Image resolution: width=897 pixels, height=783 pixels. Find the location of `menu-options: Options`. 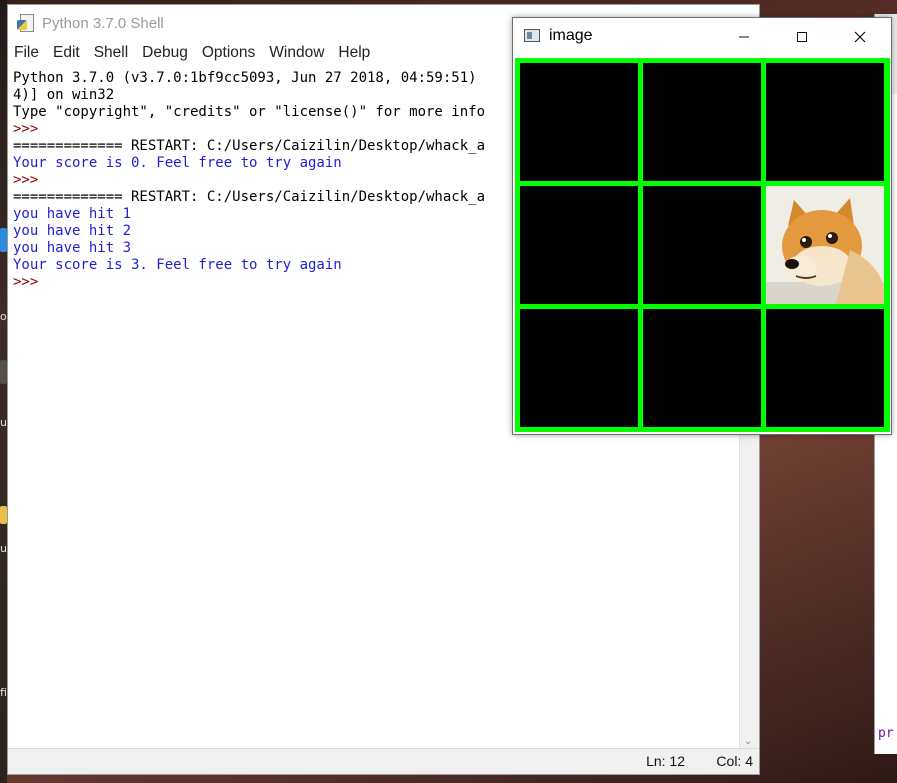

menu-options: Options is located at coordinates (230, 53).